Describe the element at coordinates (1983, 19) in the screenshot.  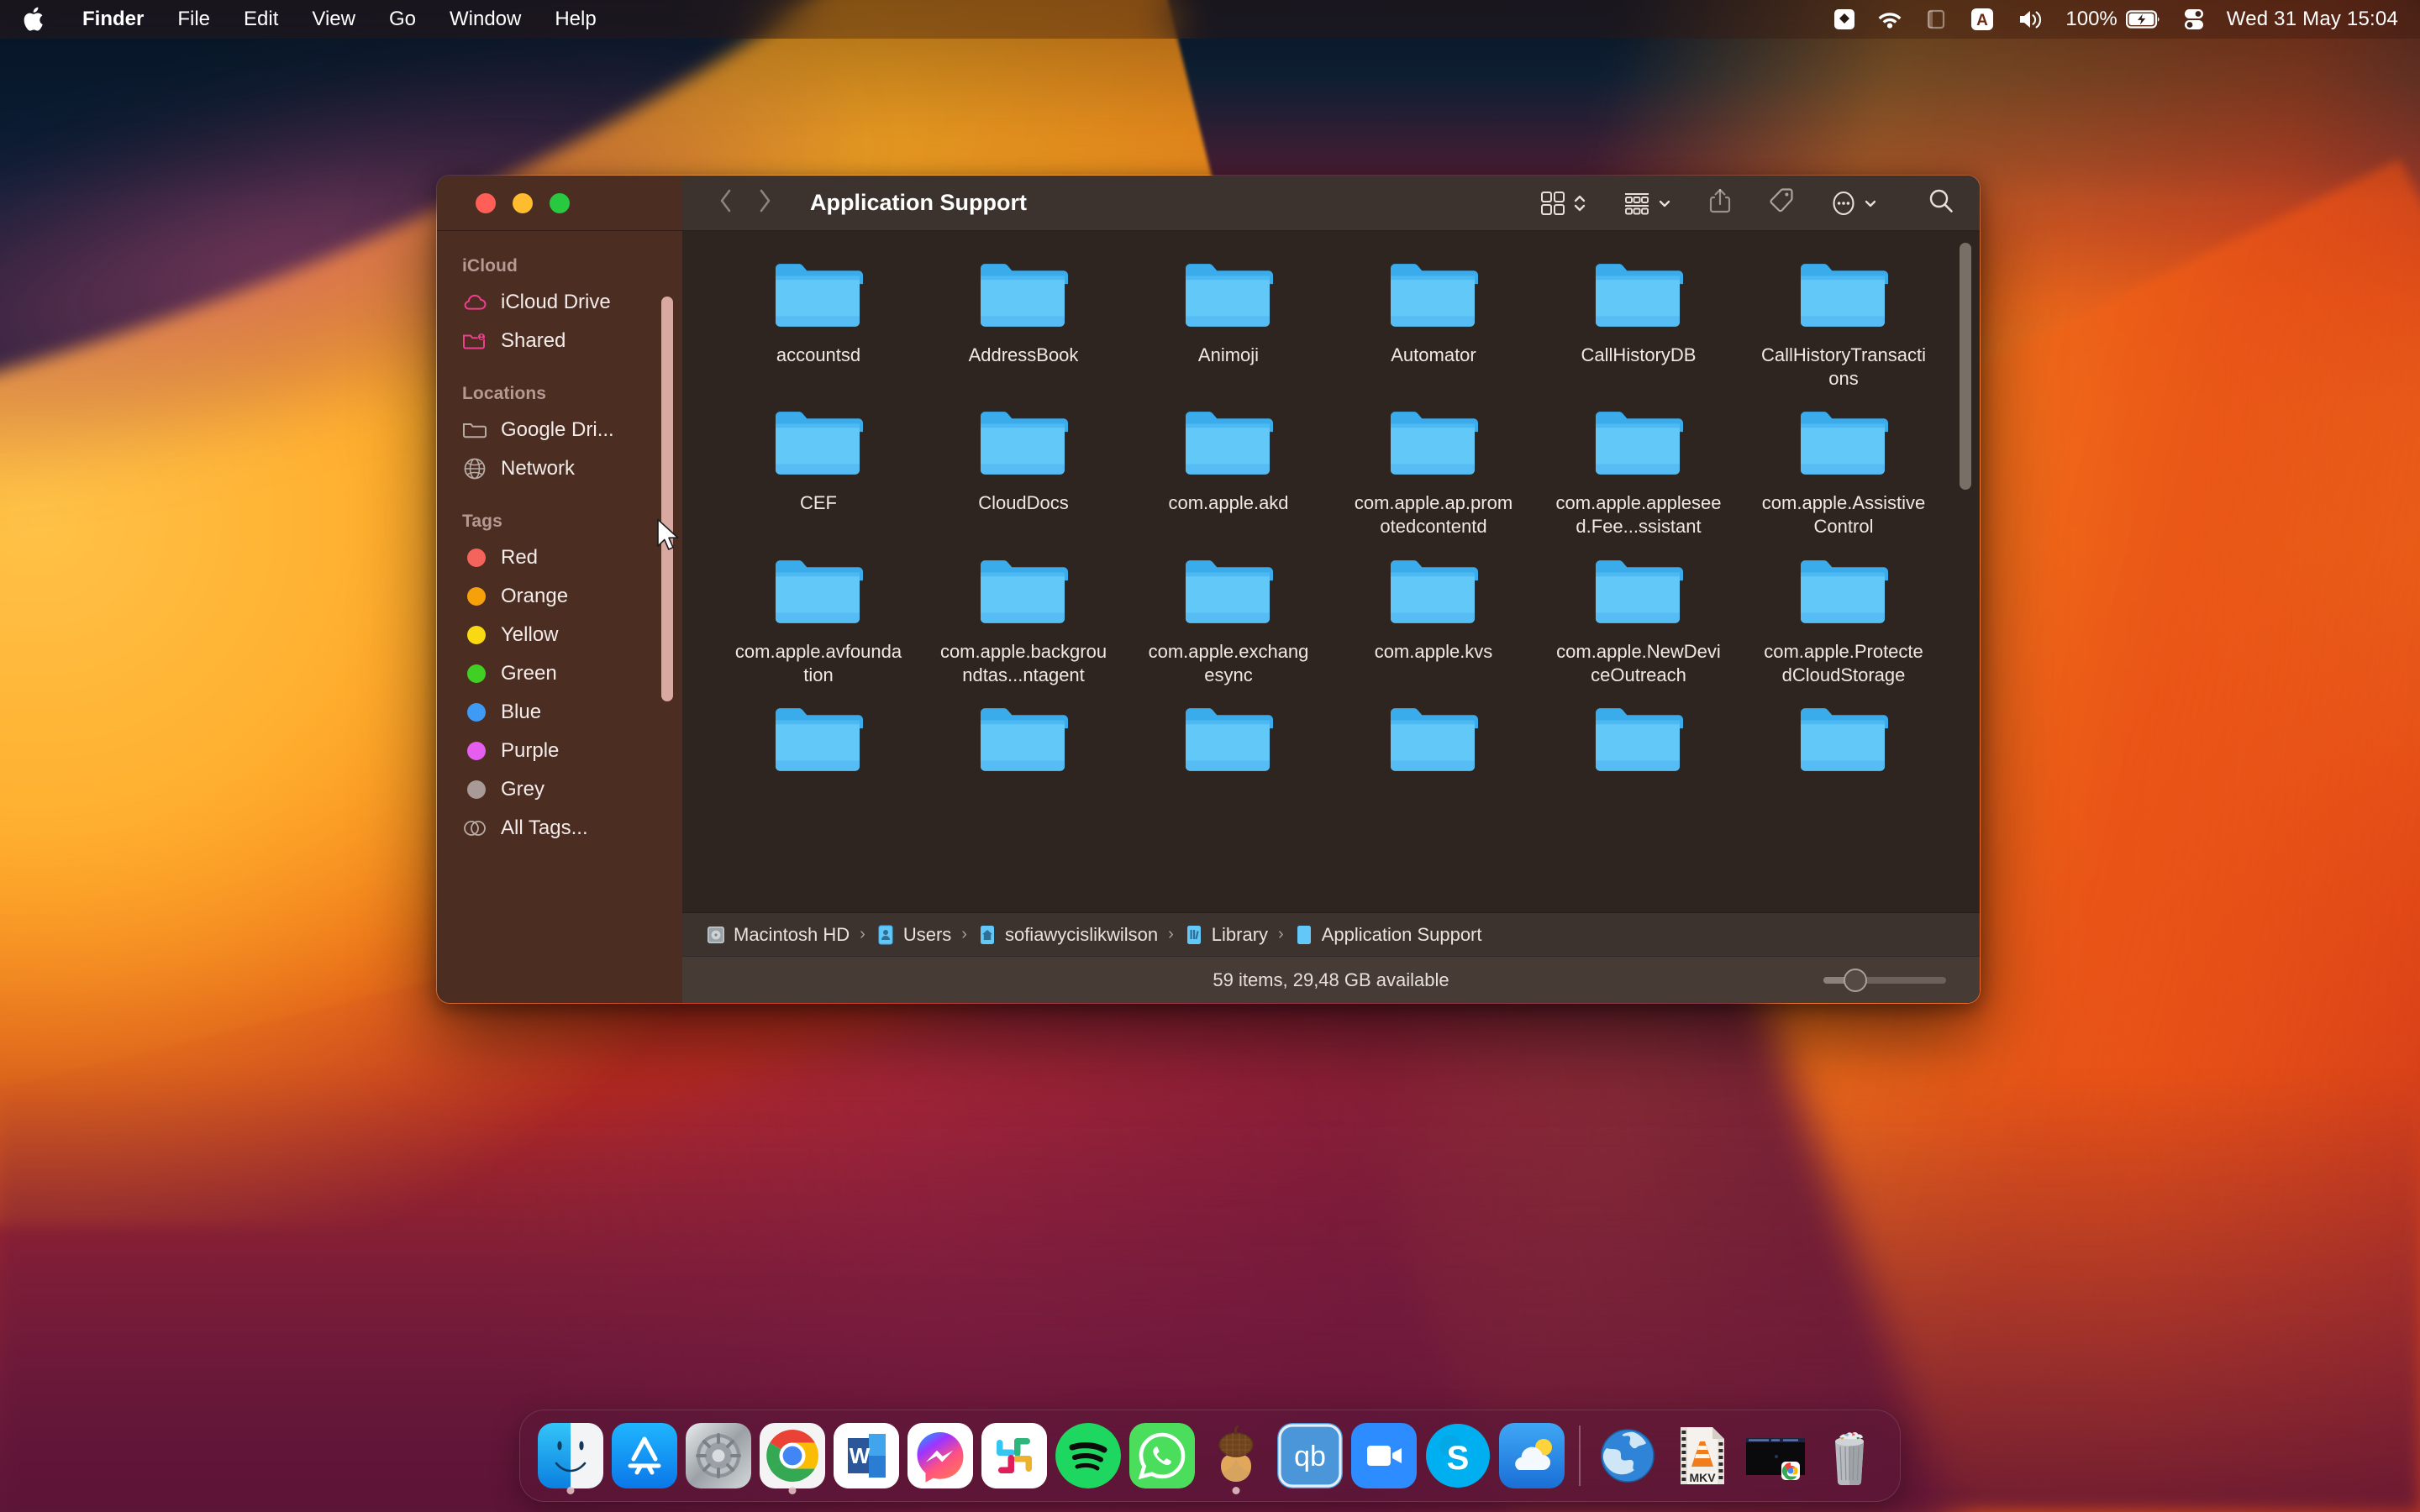
I see `input-source-icon: A` at that location.